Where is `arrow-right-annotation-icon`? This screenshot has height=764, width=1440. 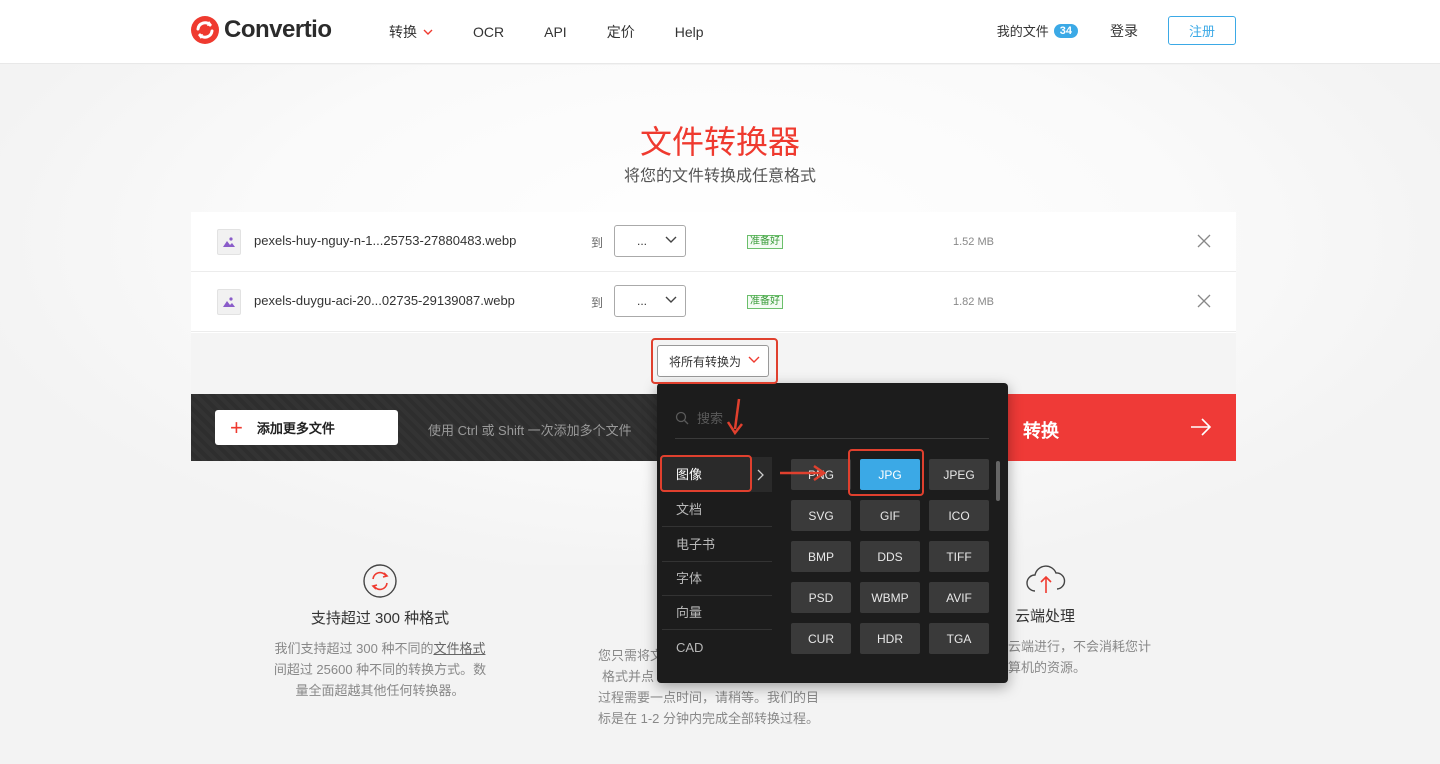
arrow-right-annotation-icon is located at coordinates (803, 473).